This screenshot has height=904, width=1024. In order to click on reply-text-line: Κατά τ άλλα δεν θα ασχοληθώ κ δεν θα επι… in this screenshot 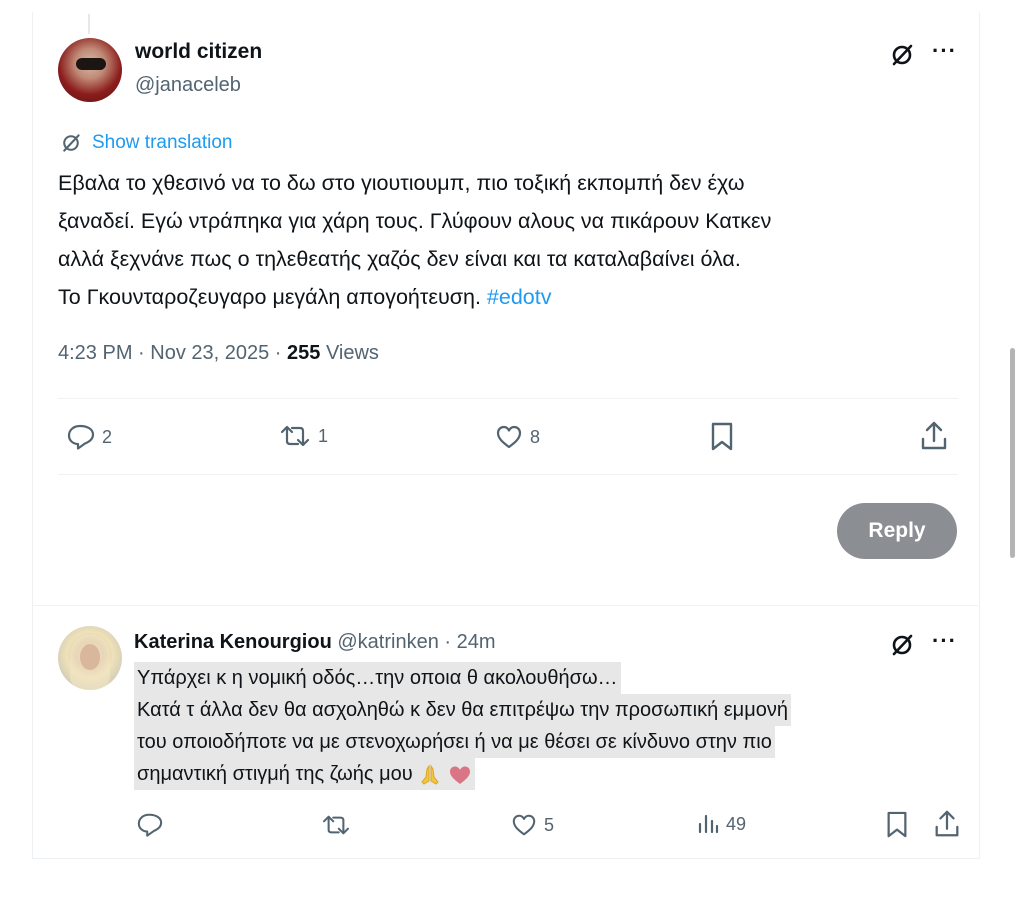, I will do `click(462, 710)`.